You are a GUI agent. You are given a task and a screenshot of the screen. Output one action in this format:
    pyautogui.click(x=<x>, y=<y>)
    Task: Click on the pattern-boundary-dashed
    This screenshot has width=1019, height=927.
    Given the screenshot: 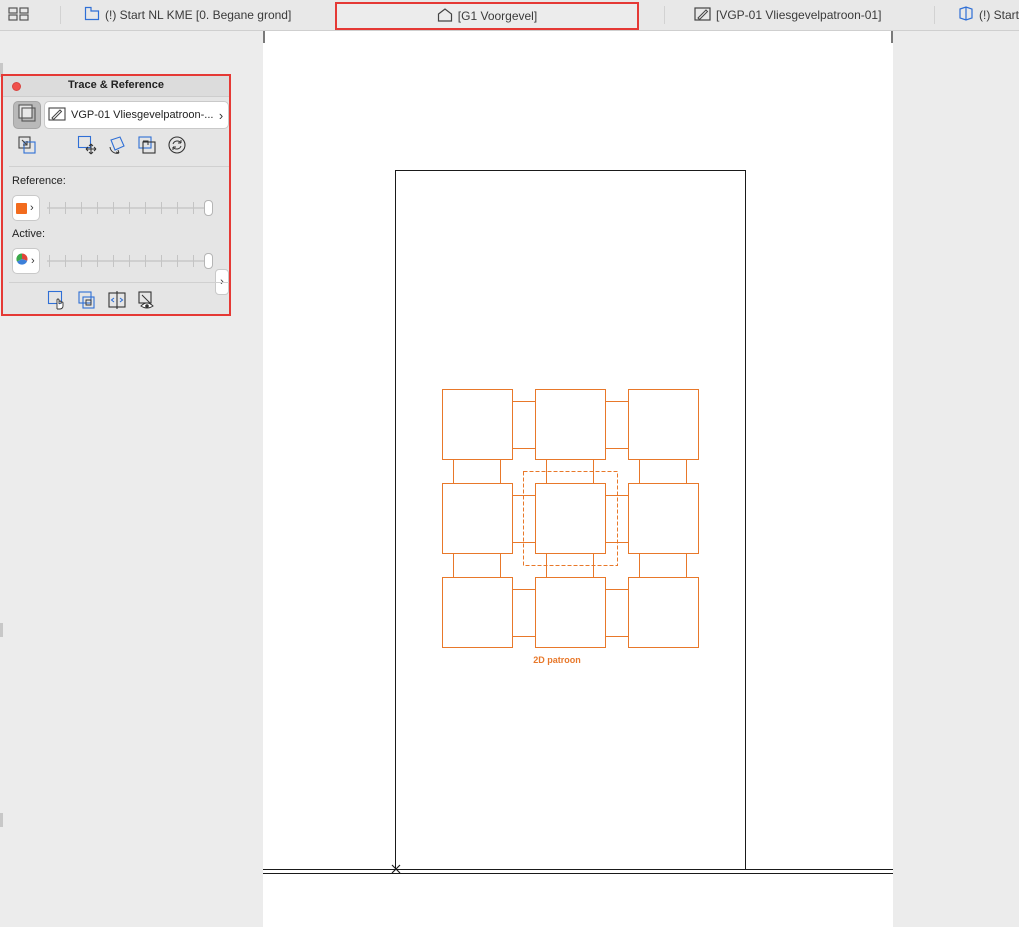 What is the action you would take?
    pyautogui.click(x=570, y=518)
    